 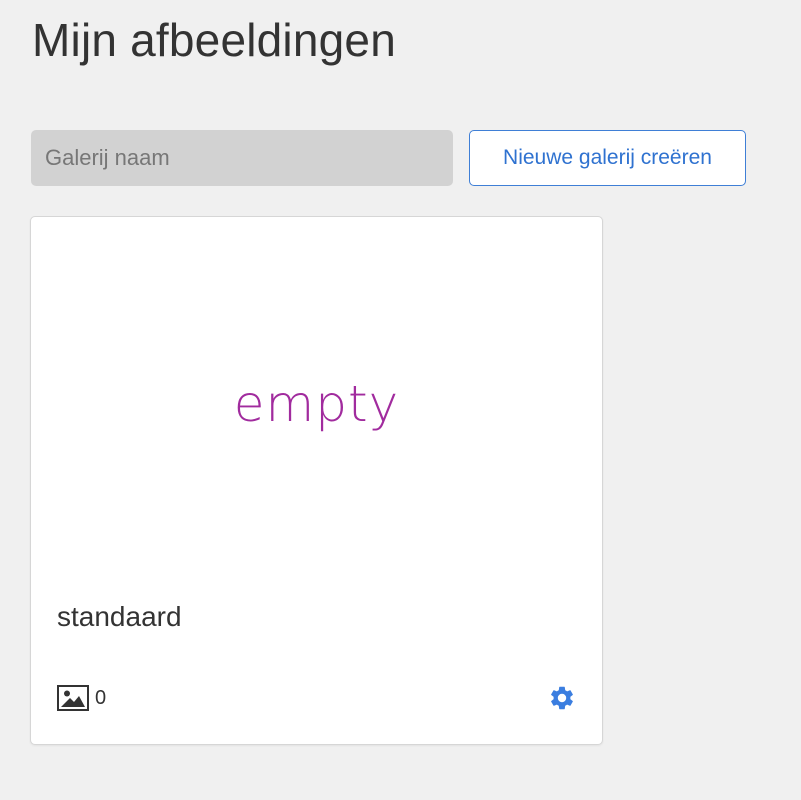 I want to click on gallery-settings-button, so click(x=562, y=698).